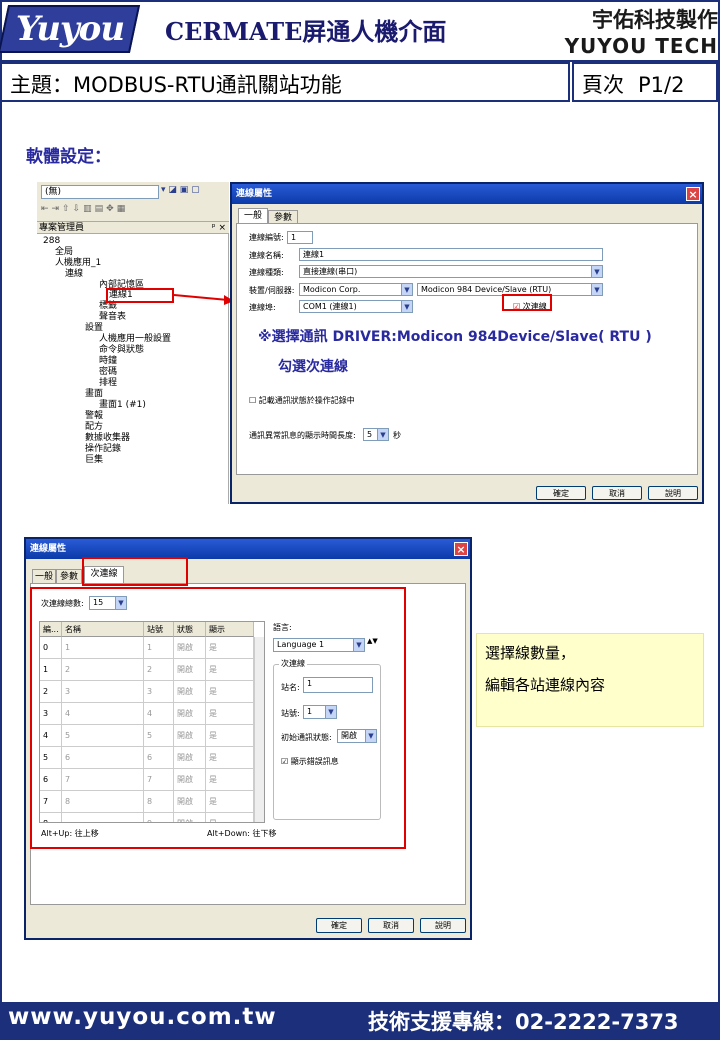 This screenshot has width=720, height=1040. Describe the element at coordinates (108, 361) in the screenshot. I see `tree-item: 時鐘` at that location.